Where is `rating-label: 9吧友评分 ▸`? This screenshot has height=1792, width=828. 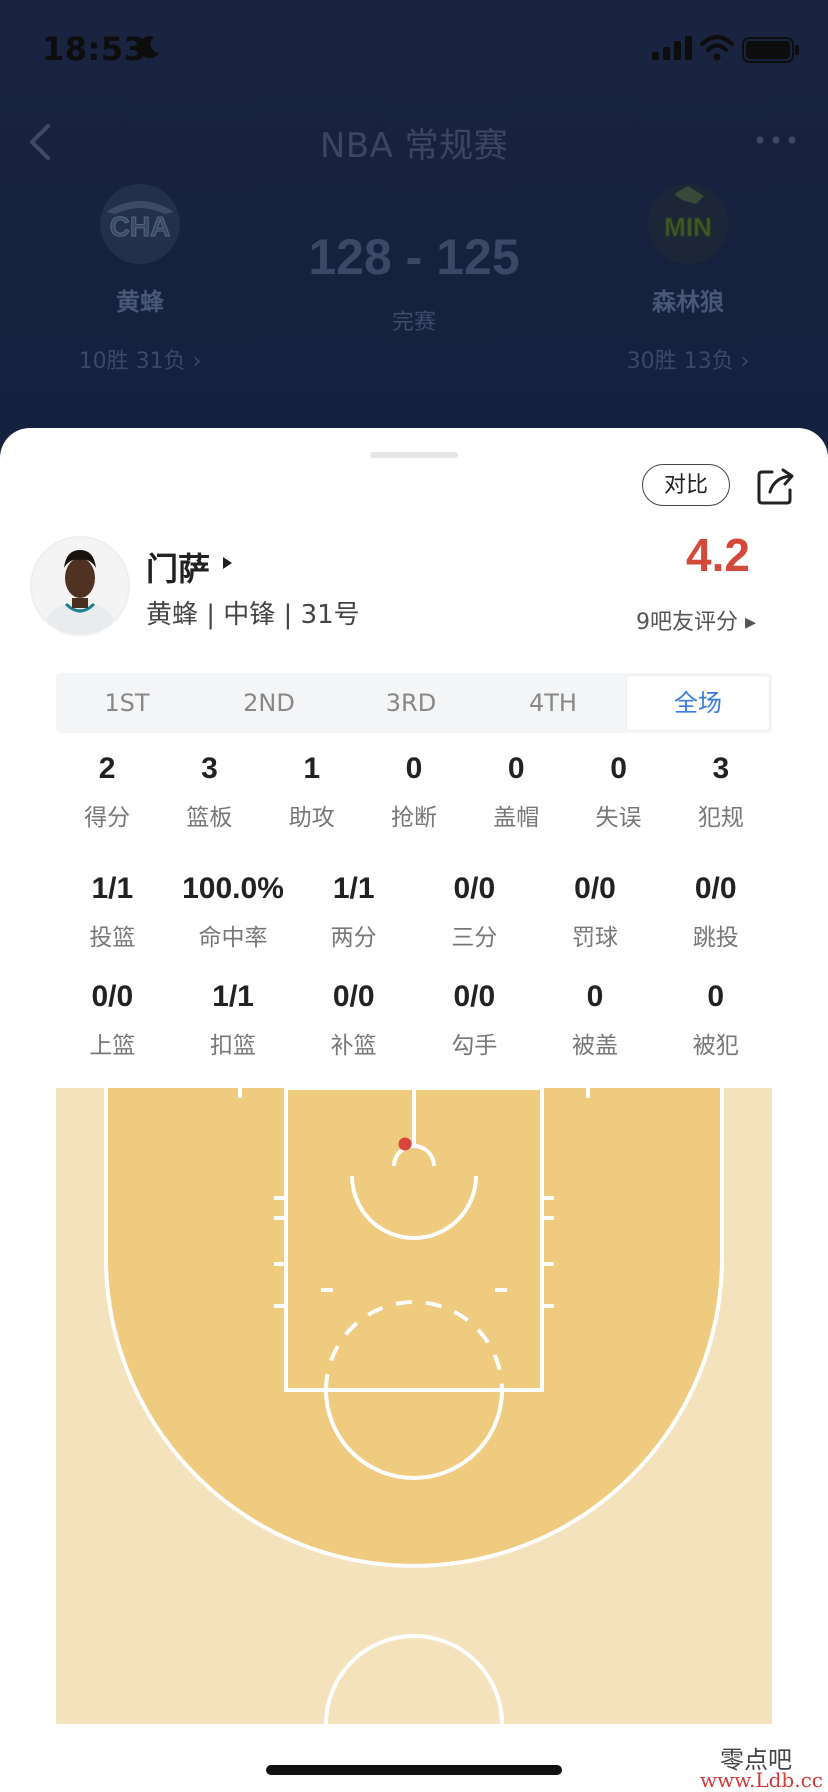
rating-label: 9吧友评分 ▸ is located at coordinates (648, 620).